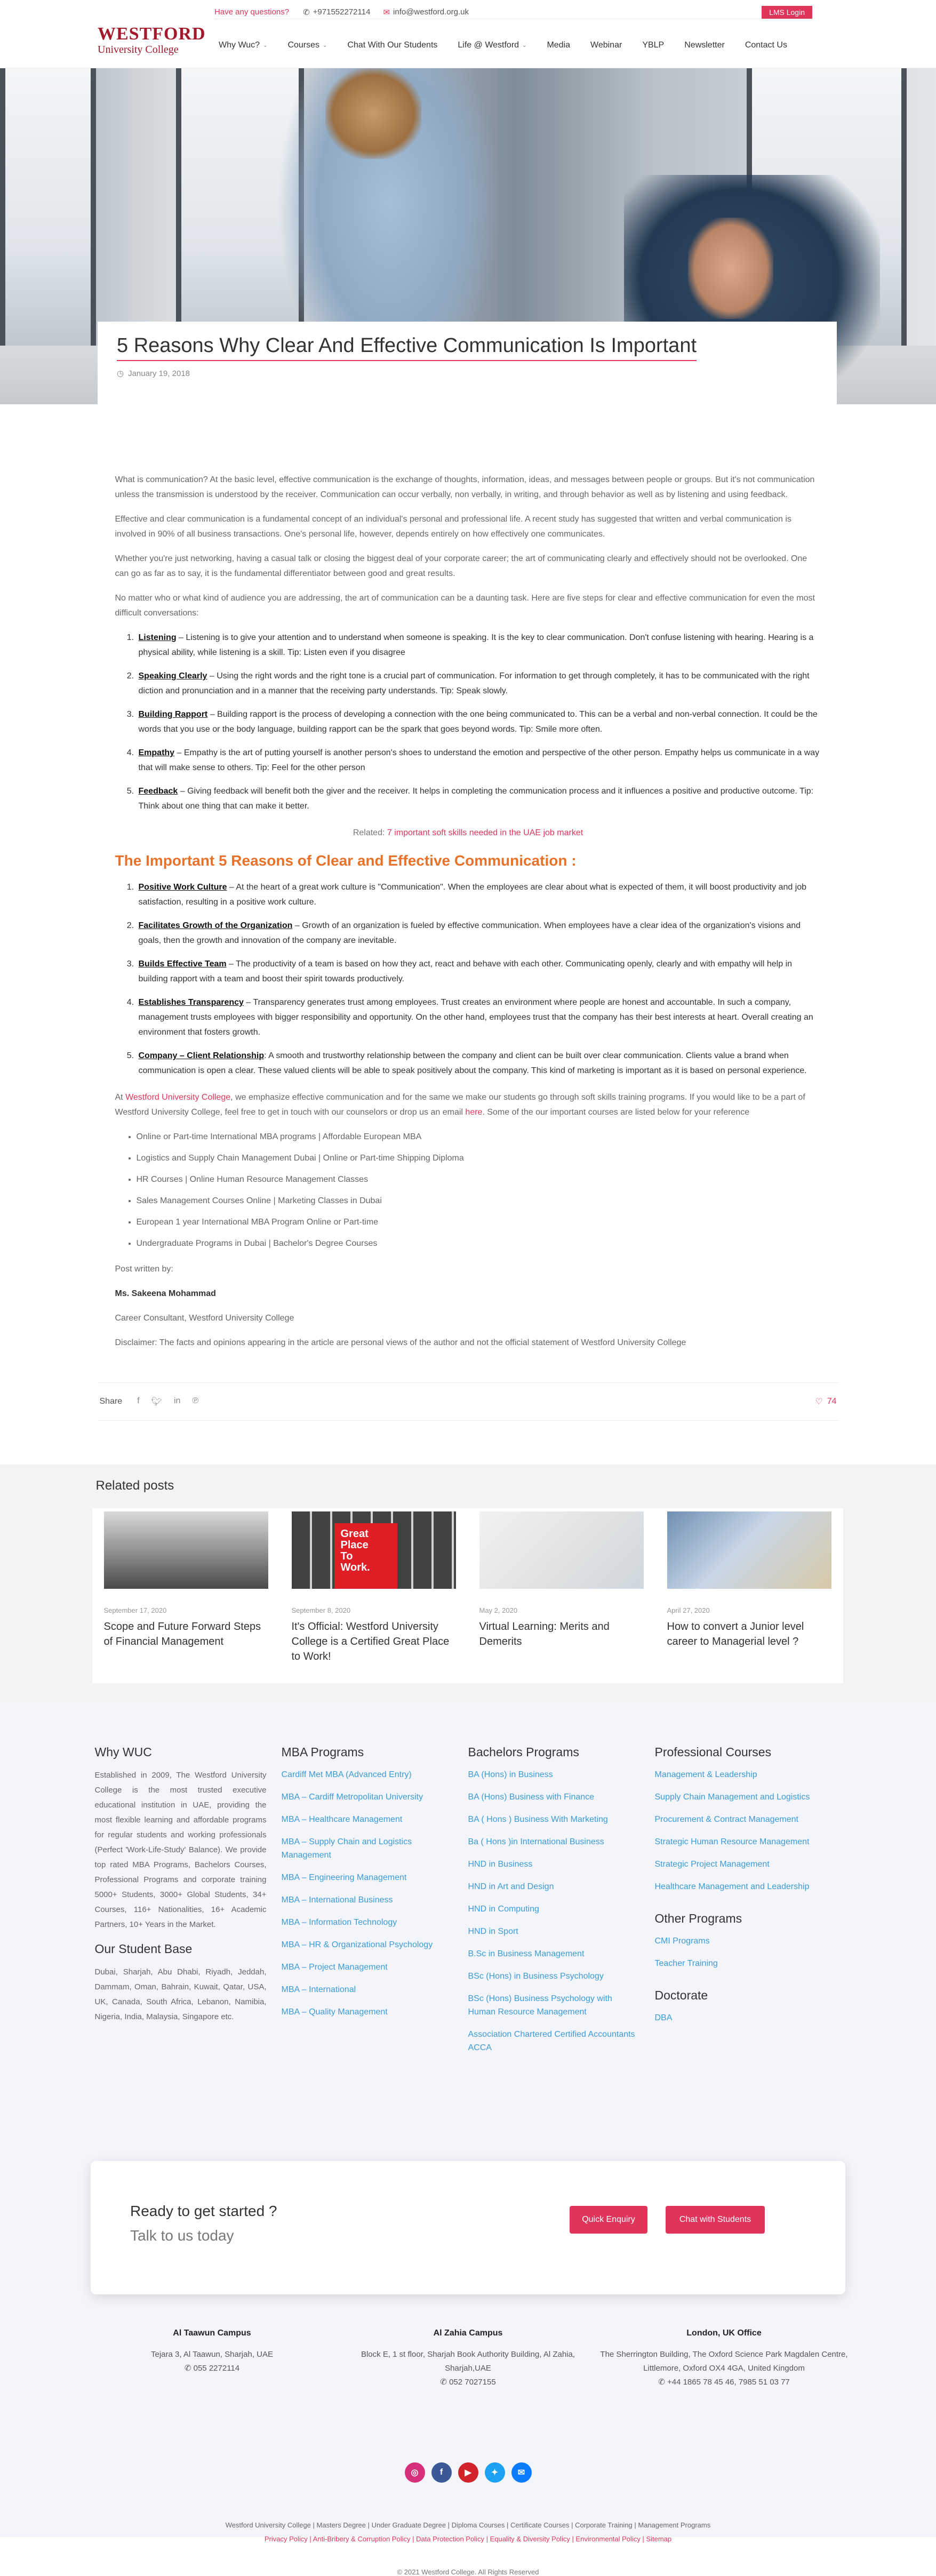 This screenshot has width=936, height=2576. I want to click on chevron-down-icon: ⌄, so click(265, 45).